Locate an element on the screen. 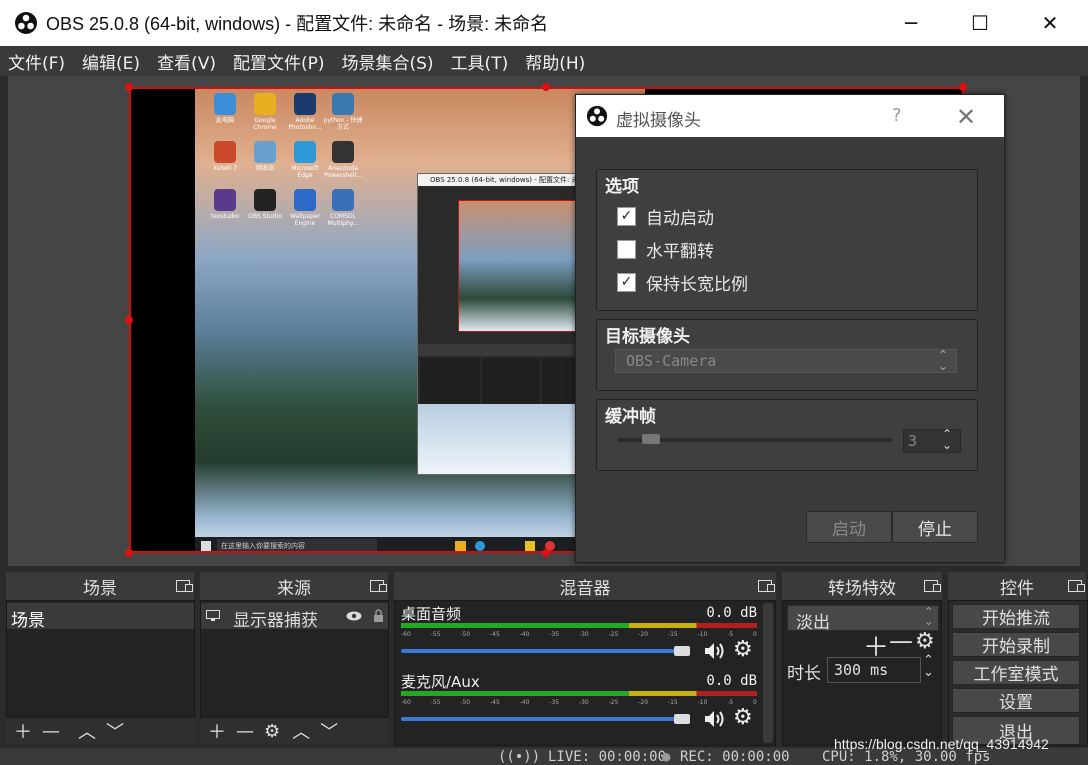 This screenshot has height=765, width=1088. desktop-icon-label: 此电脑 is located at coordinates (224, 120).